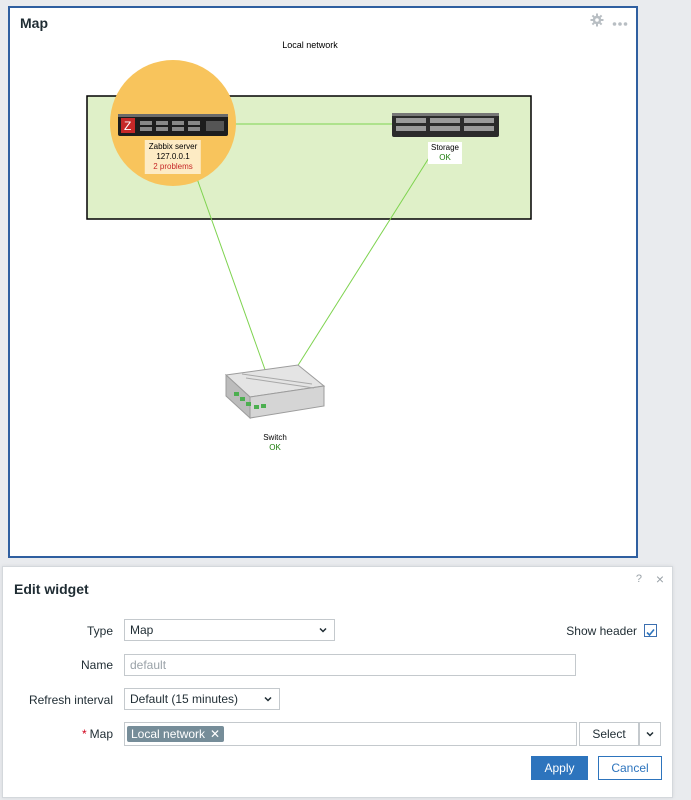 The height and width of the screenshot is (800, 691). Describe the element at coordinates (173, 125) in the screenshot. I see `server-icon: Z` at that location.